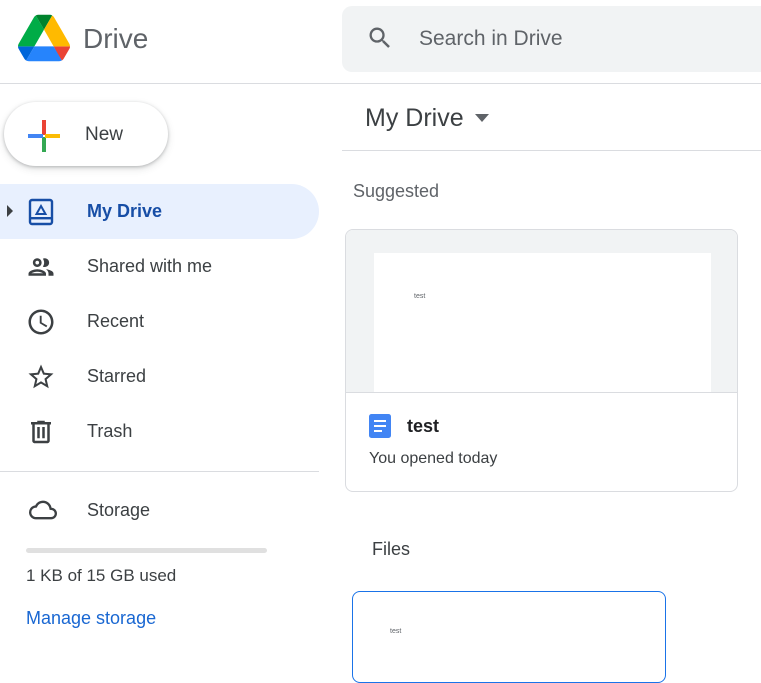 This screenshot has height=683, width=761. I want to click on file-name: test, so click(423, 426).